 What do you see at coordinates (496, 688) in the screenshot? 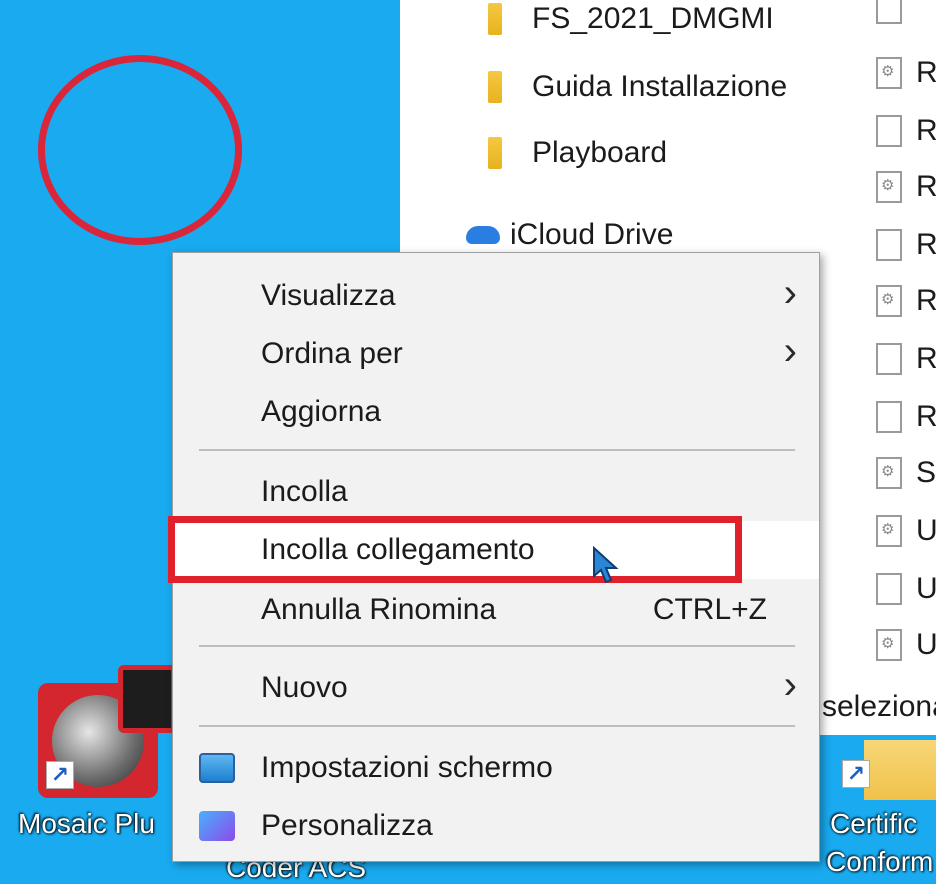
I see `menu-item-nuovo: Nuovo ›` at bounding box center [496, 688].